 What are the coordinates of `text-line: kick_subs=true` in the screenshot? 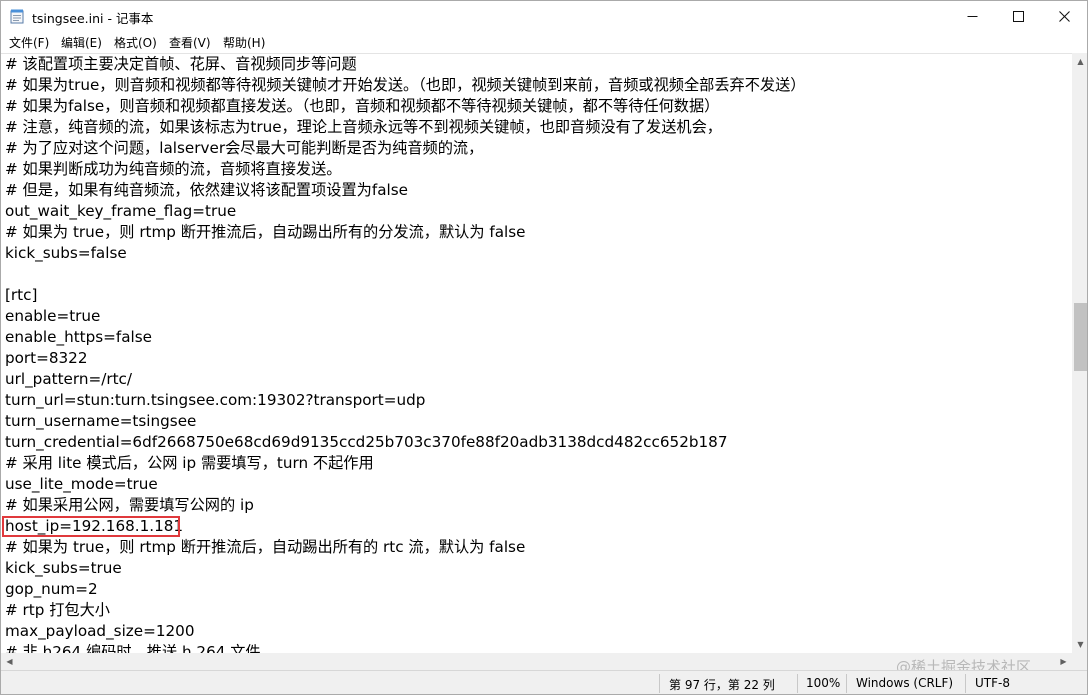 It's located at (63, 568).